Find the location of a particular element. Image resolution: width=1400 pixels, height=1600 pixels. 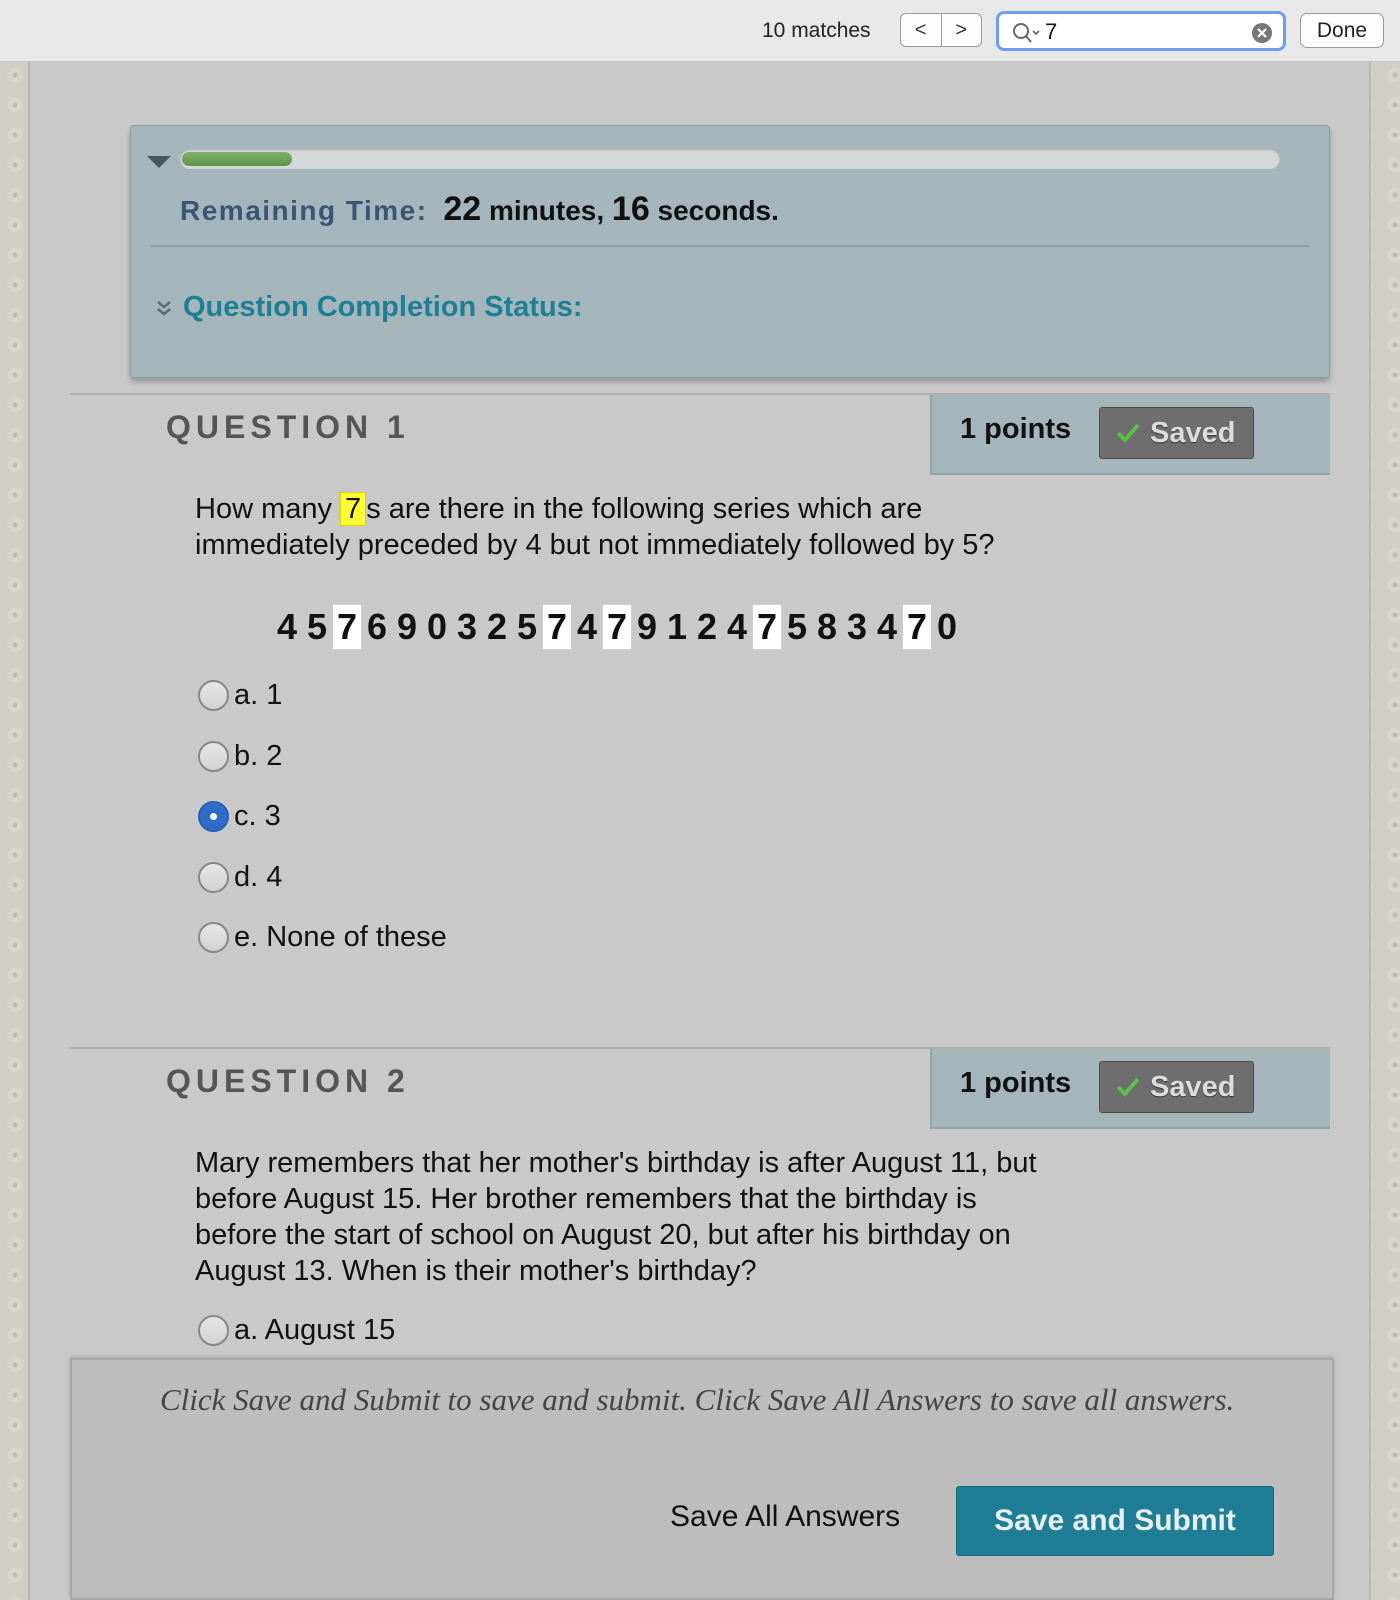

match-nav: < > is located at coordinates (941, 30).